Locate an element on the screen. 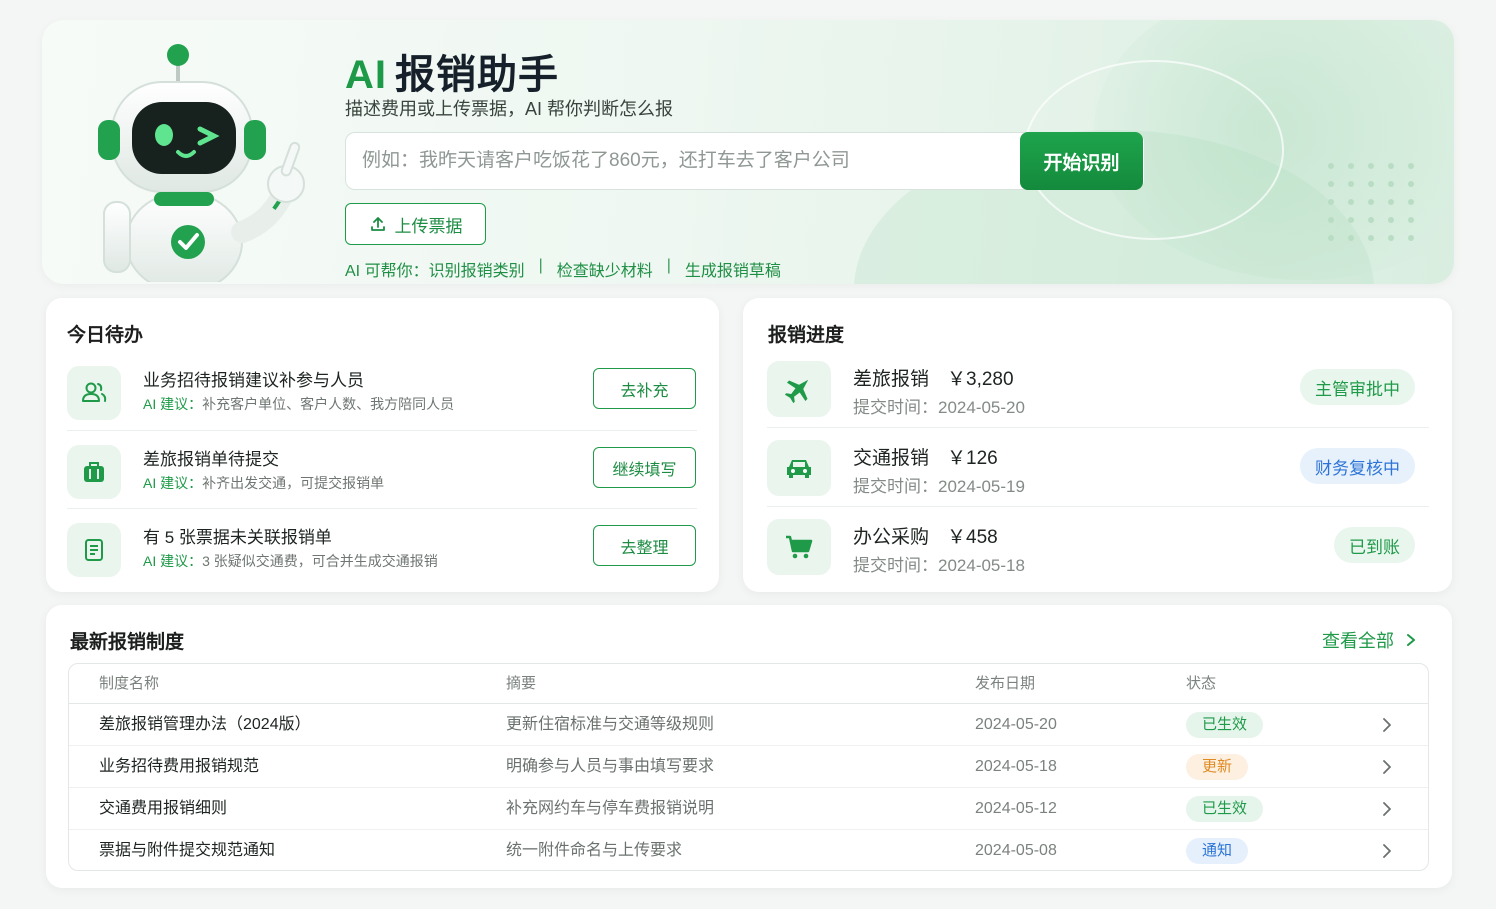 The height and width of the screenshot is (909, 1496). policy-summary: 更新住宿标准与交通等级规则 is located at coordinates (610, 724).